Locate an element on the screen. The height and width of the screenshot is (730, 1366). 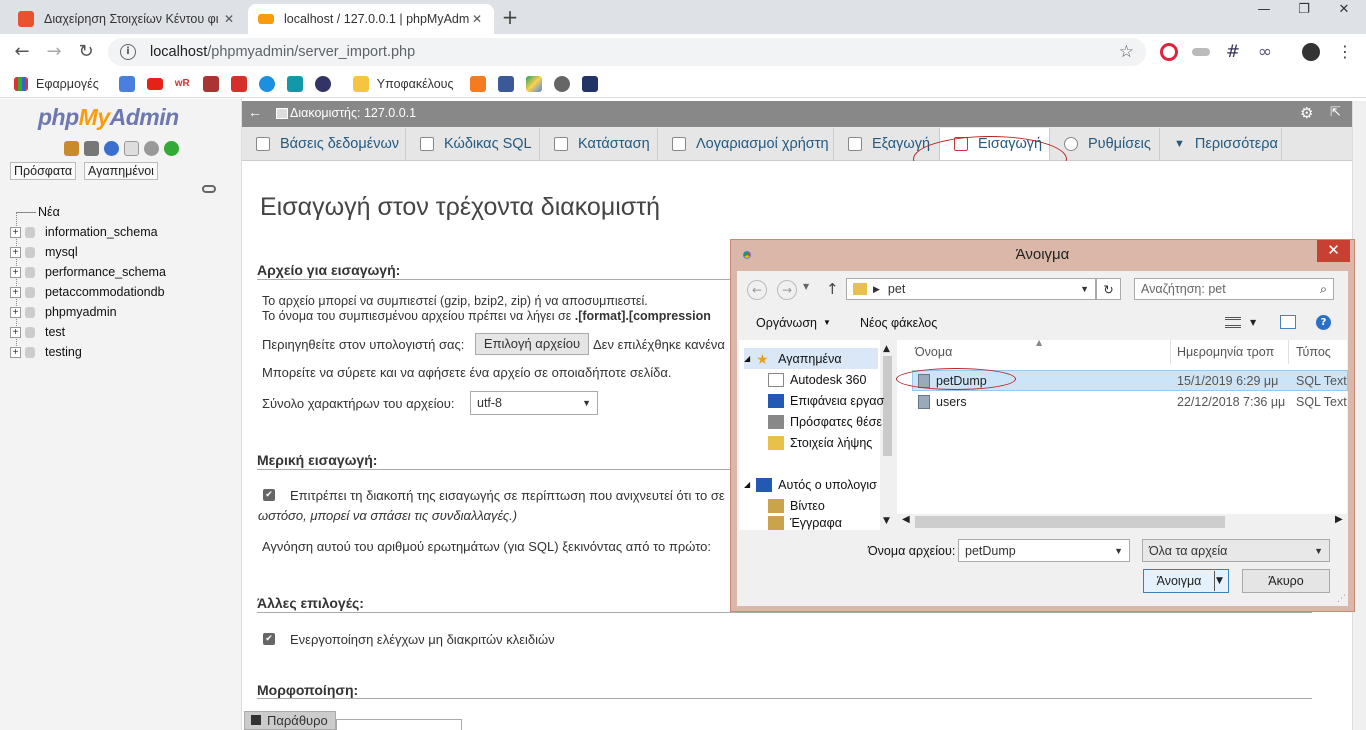
recent-tab: Πρόσφατα is located at coordinates (43, 171).